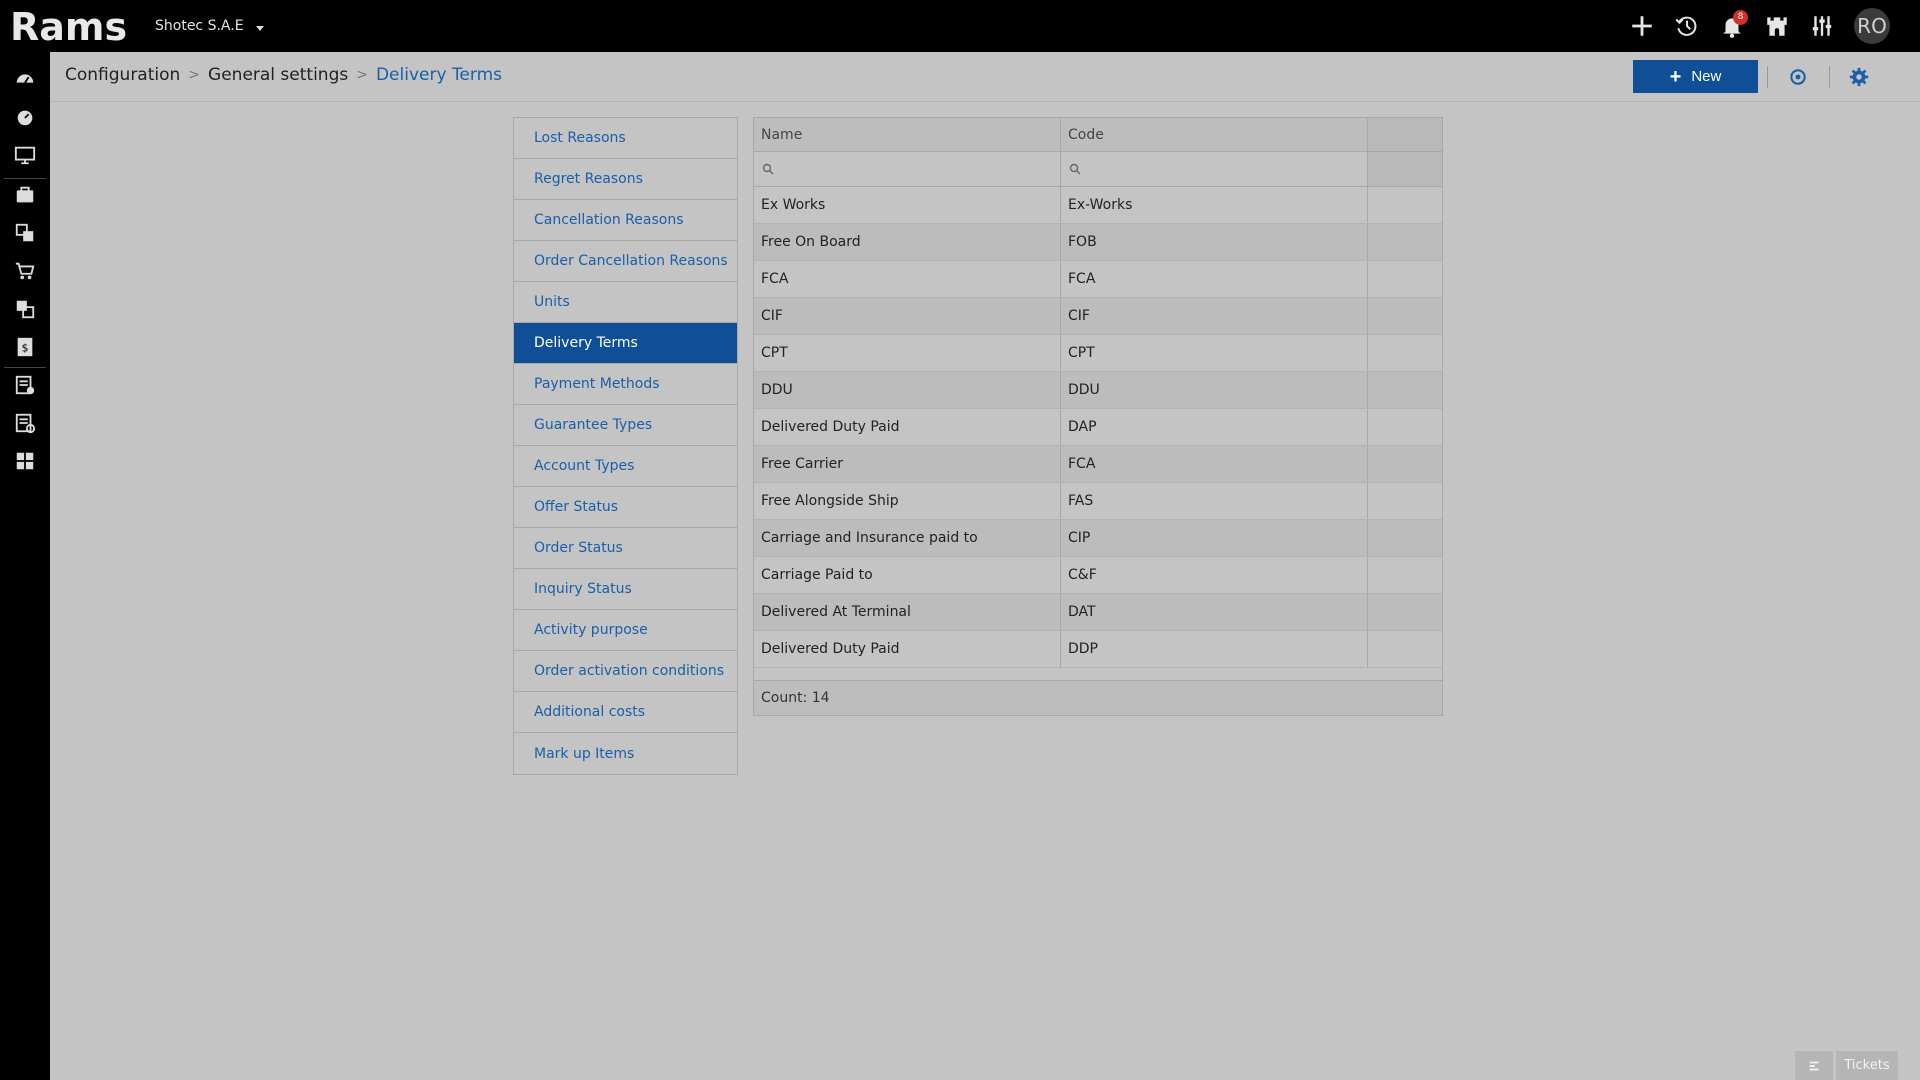 The height and width of the screenshot is (1080, 1920). Describe the element at coordinates (1214, 390) in the screenshot. I see `cell-code: DDU` at that location.